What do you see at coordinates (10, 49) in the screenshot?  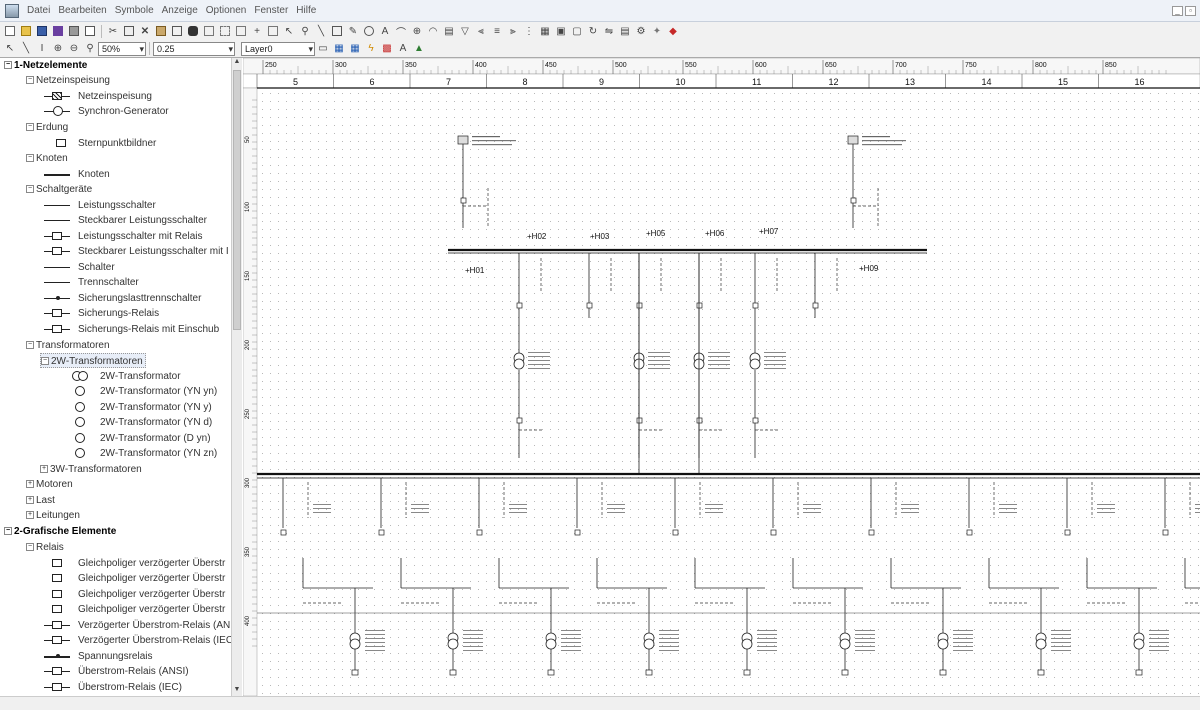 I see `select-tool-icon: ↖` at bounding box center [10, 49].